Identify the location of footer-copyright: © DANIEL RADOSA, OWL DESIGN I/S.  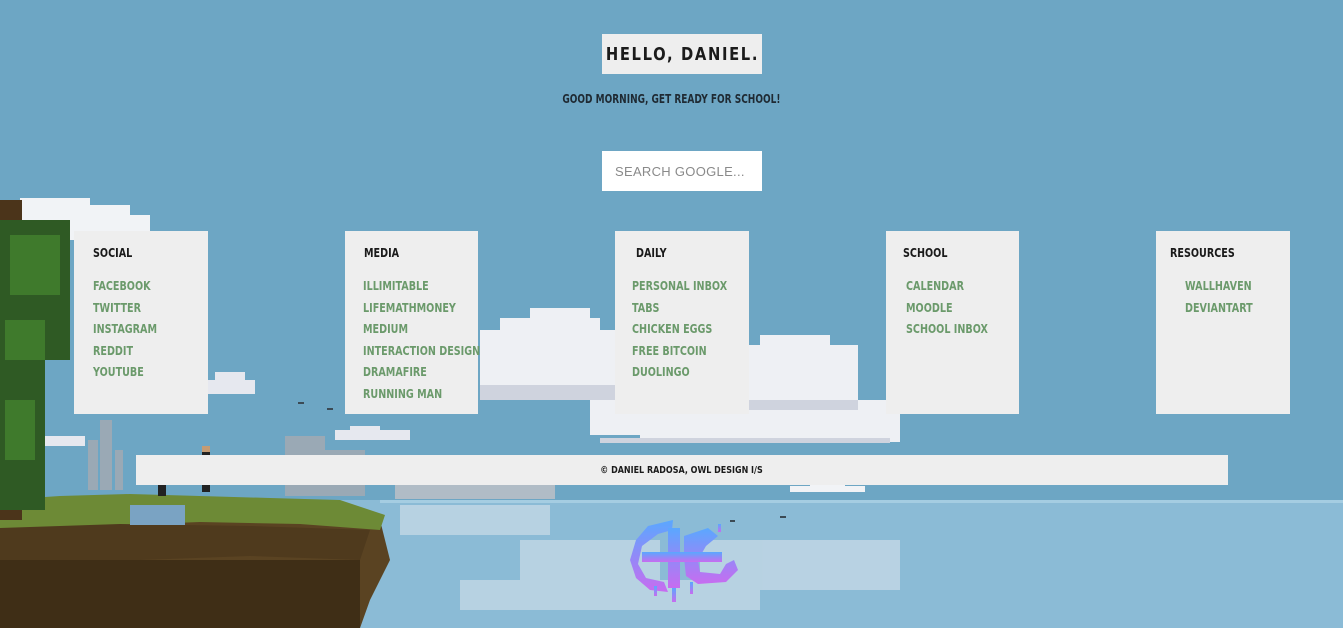
(682, 470).